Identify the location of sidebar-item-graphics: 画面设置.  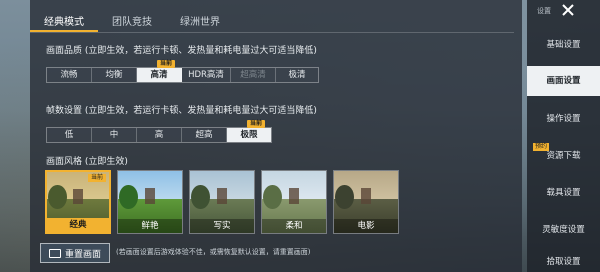
(563, 81).